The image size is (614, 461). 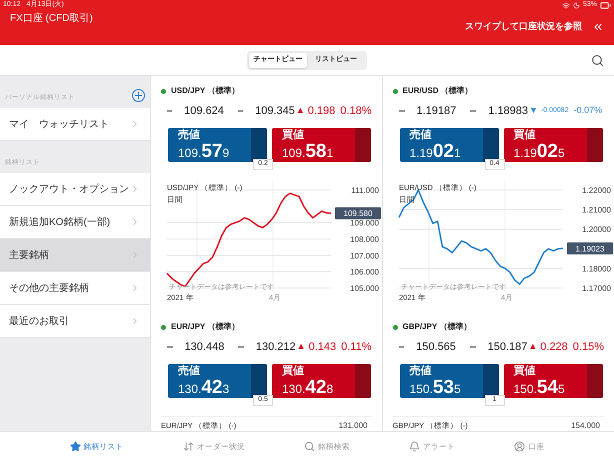 What do you see at coordinates (321, 145) in the screenshot?
I see `buy-button: 買値 109.581` at bounding box center [321, 145].